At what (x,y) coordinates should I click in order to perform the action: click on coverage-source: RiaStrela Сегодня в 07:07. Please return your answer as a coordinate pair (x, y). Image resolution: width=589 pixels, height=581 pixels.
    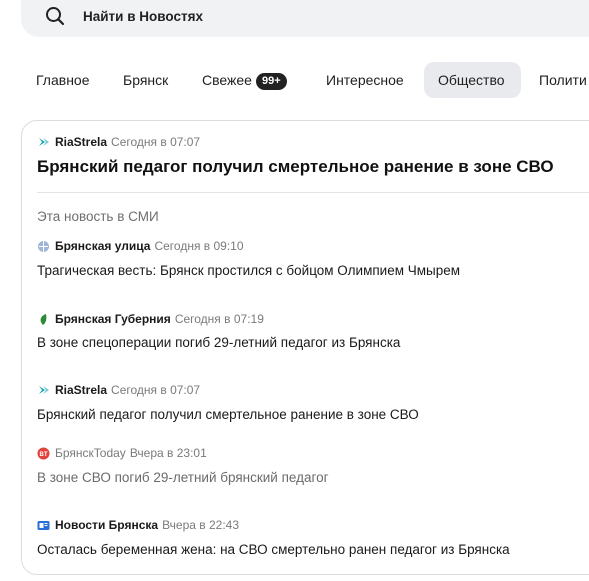
    Looking at the image, I should click on (118, 390).